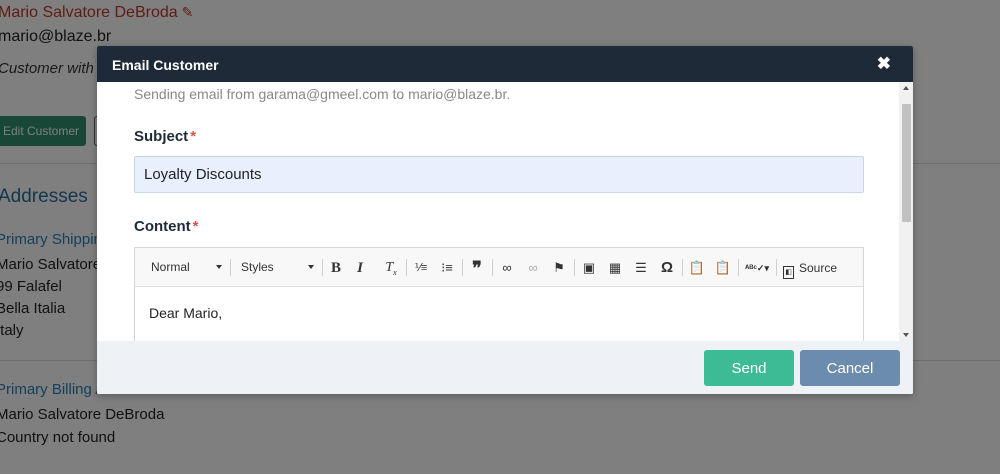 This screenshot has width=1000, height=474. I want to click on special-char-icon: Ω, so click(667, 268).